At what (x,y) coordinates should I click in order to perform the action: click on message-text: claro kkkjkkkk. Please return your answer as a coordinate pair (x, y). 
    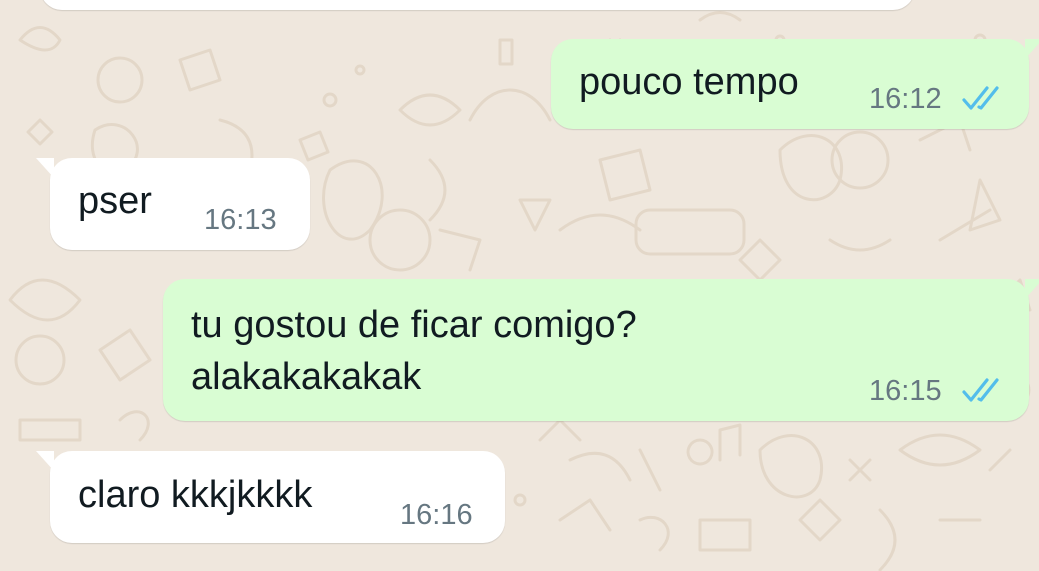
    Looking at the image, I should click on (195, 495).